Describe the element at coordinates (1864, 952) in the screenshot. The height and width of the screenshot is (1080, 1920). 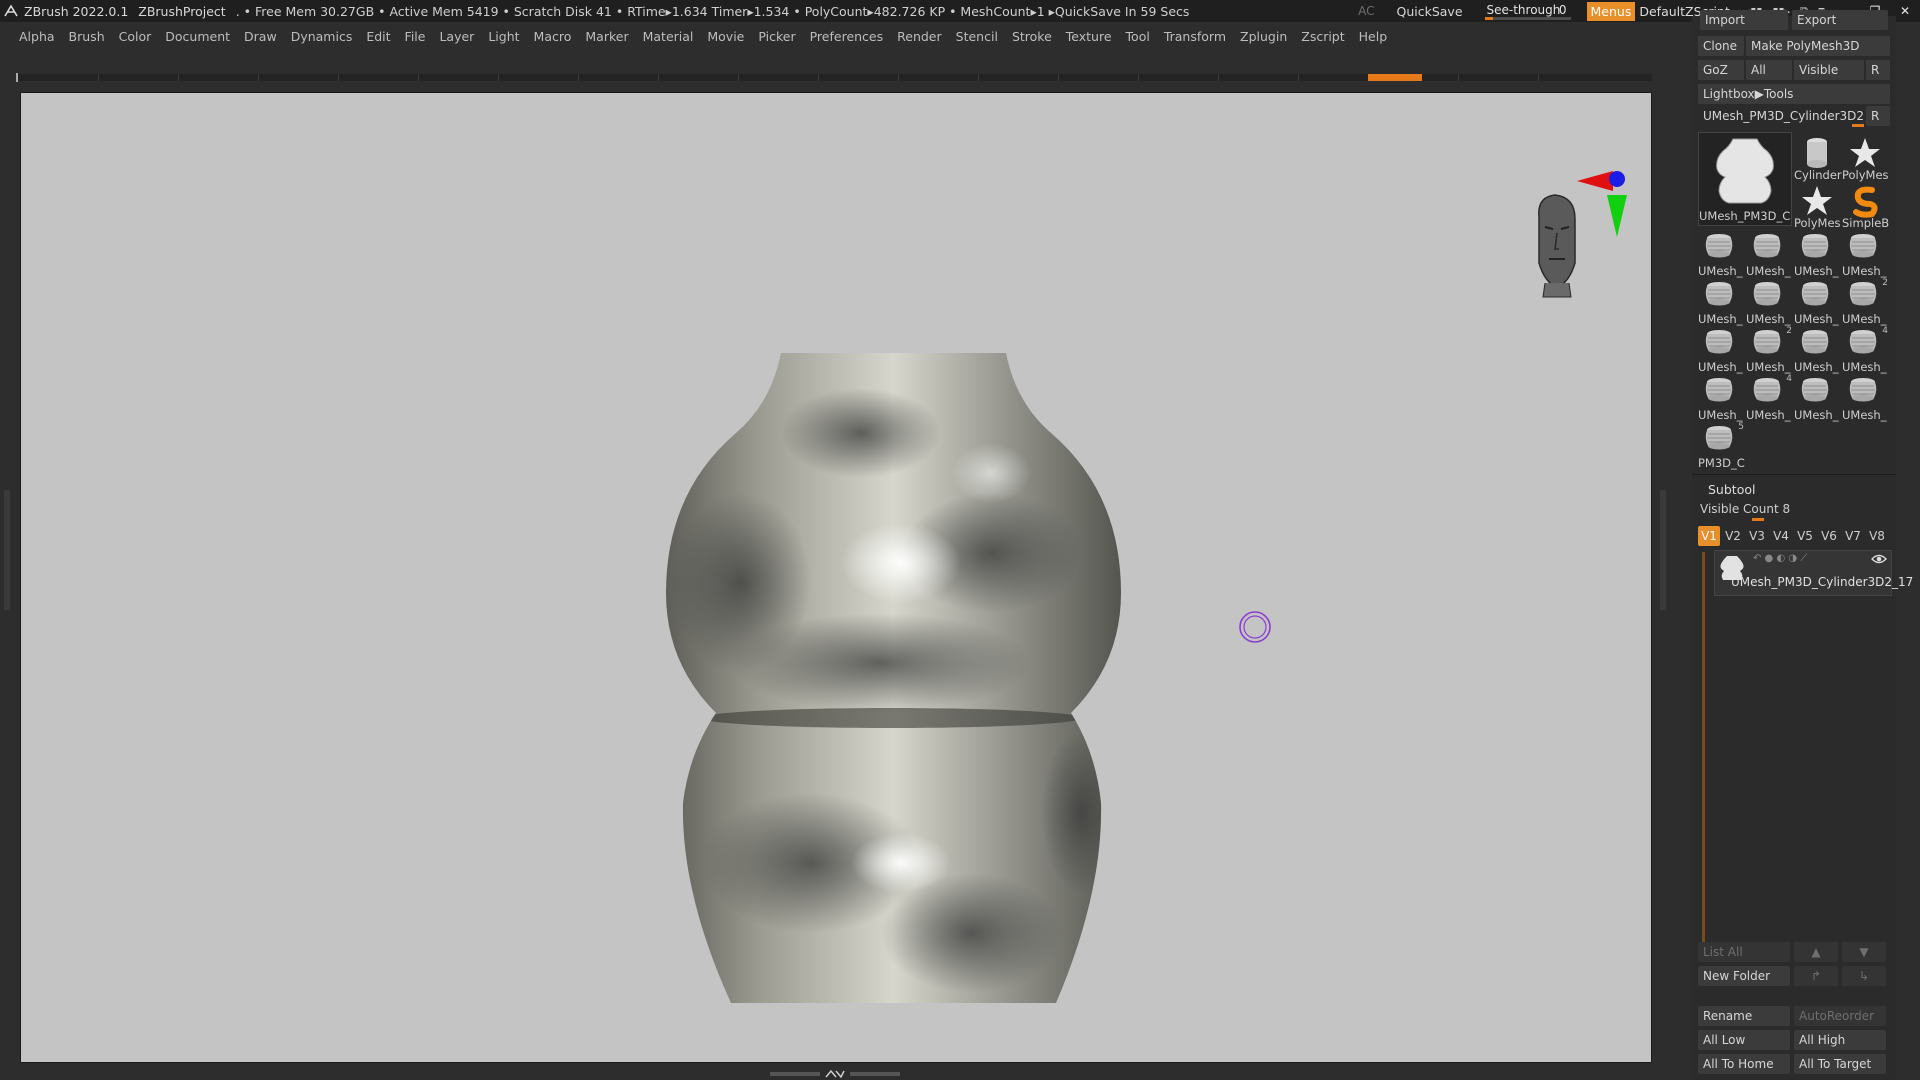
I see `move-down-icon: ▼` at that location.